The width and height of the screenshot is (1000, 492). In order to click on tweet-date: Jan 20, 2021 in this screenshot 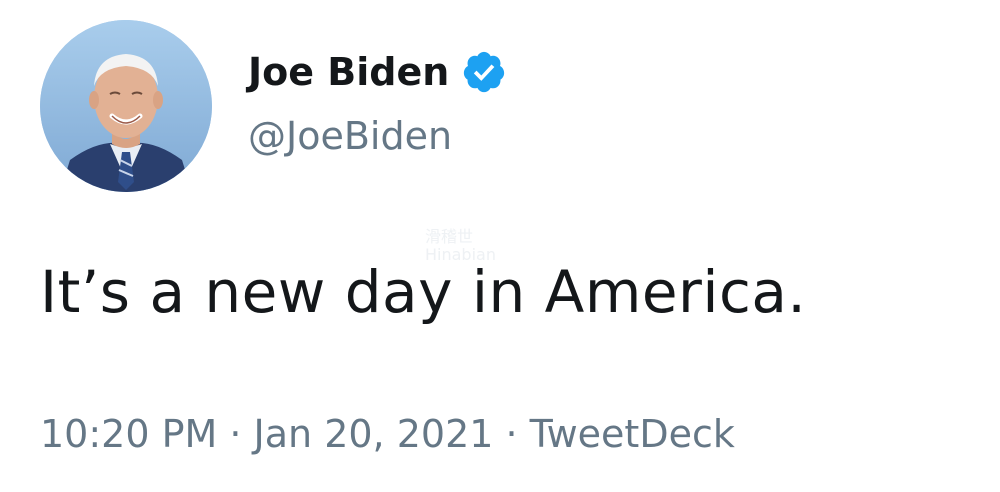, I will do `click(374, 434)`.